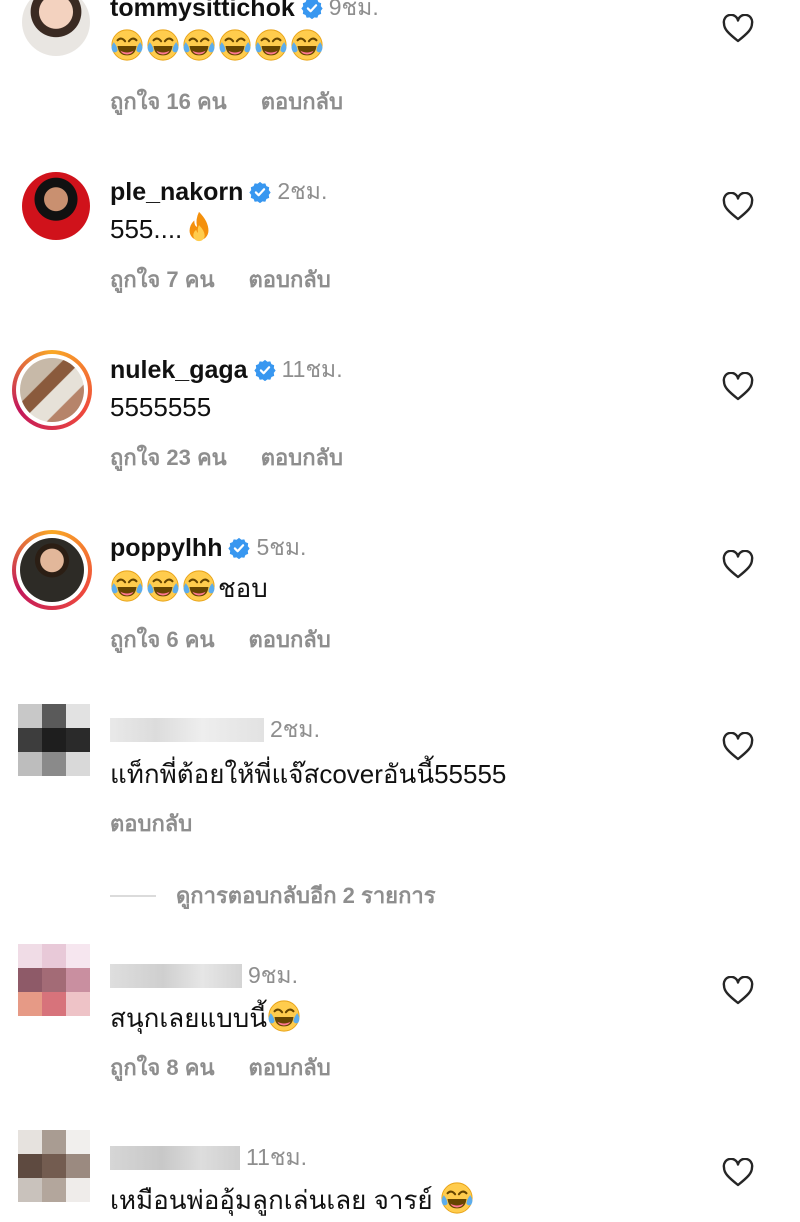 The image size is (800, 1222). I want to click on view-more-replies-label: ดูการตอบกลับอีก 2 รายการ, so click(306, 895).